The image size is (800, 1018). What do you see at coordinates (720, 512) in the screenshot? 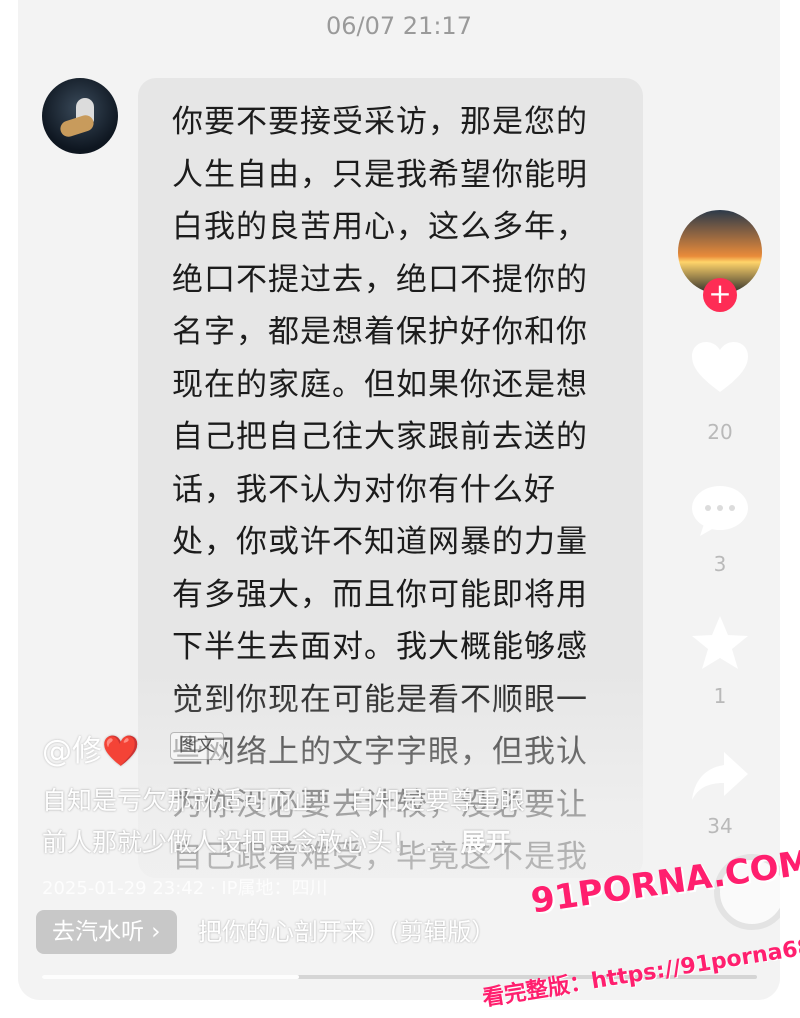
I see `comment-icon` at bounding box center [720, 512].